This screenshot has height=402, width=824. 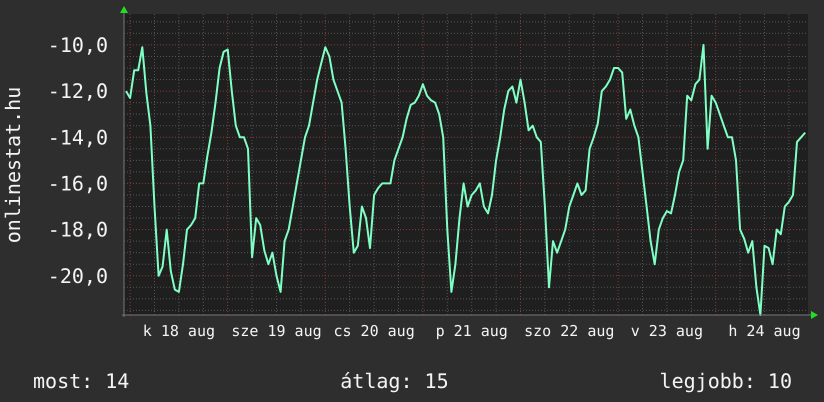 What do you see at coordinates (78, 183) in the screenshot?
I see `axis-label: -16,0` at bounding box center [78, 183].